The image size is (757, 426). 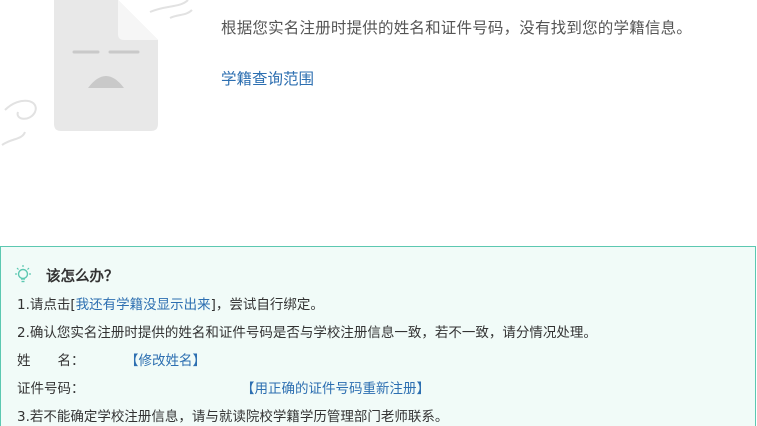 What do you see at coordinates (143, 305) in the screenshot?
I see `unbound-record-link: 我还有学籍没显示出来` at bounding box center [143, 305].